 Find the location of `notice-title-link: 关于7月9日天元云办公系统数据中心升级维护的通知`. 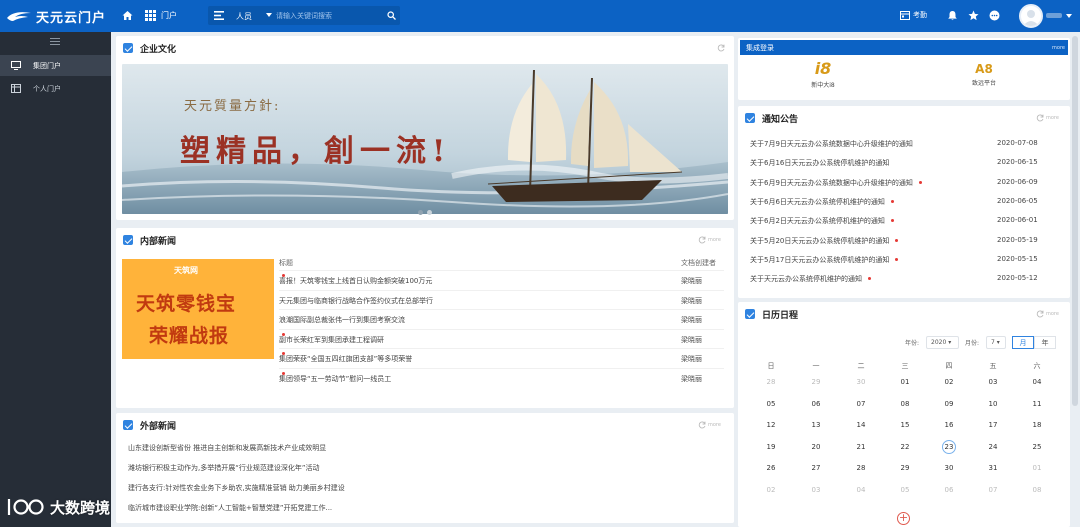

notice-title-link: 关于7月9日天元云办公系统数据中心升级维护的通知 is located at coordinates (831, 144).